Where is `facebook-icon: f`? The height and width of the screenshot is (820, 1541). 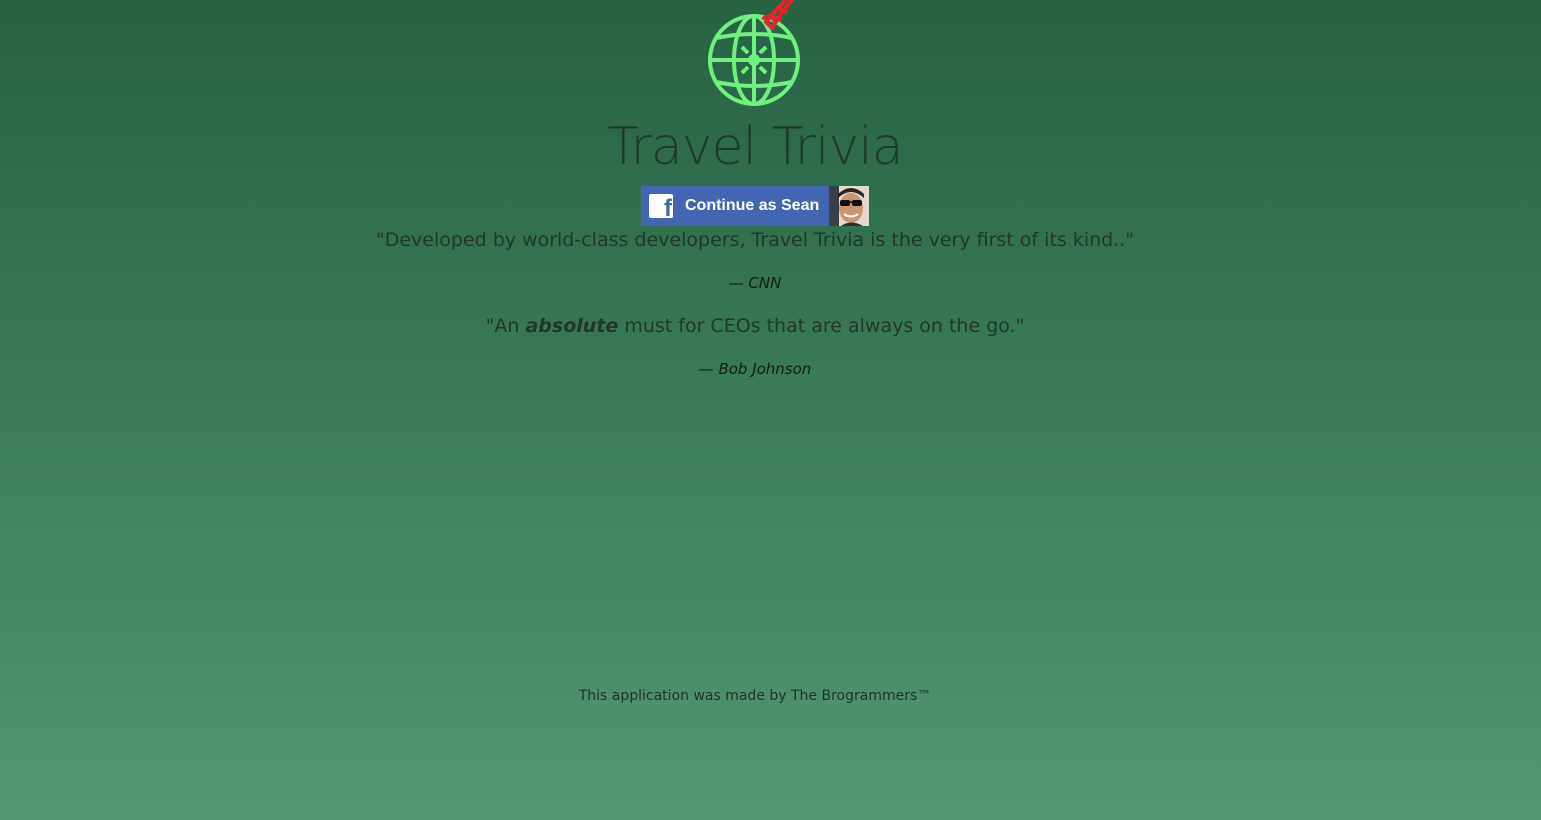 facebook-icon: f is located at coordinates (661, 208).